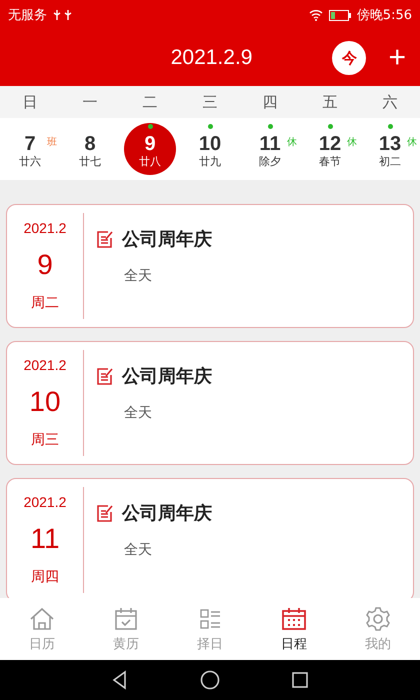 The height and width of the screenshot is (700, 420). What do you see at coordinates (211, 58) in the screenshot?
I see `date-title: 2021.2.9` at bounding box center [211, 58].